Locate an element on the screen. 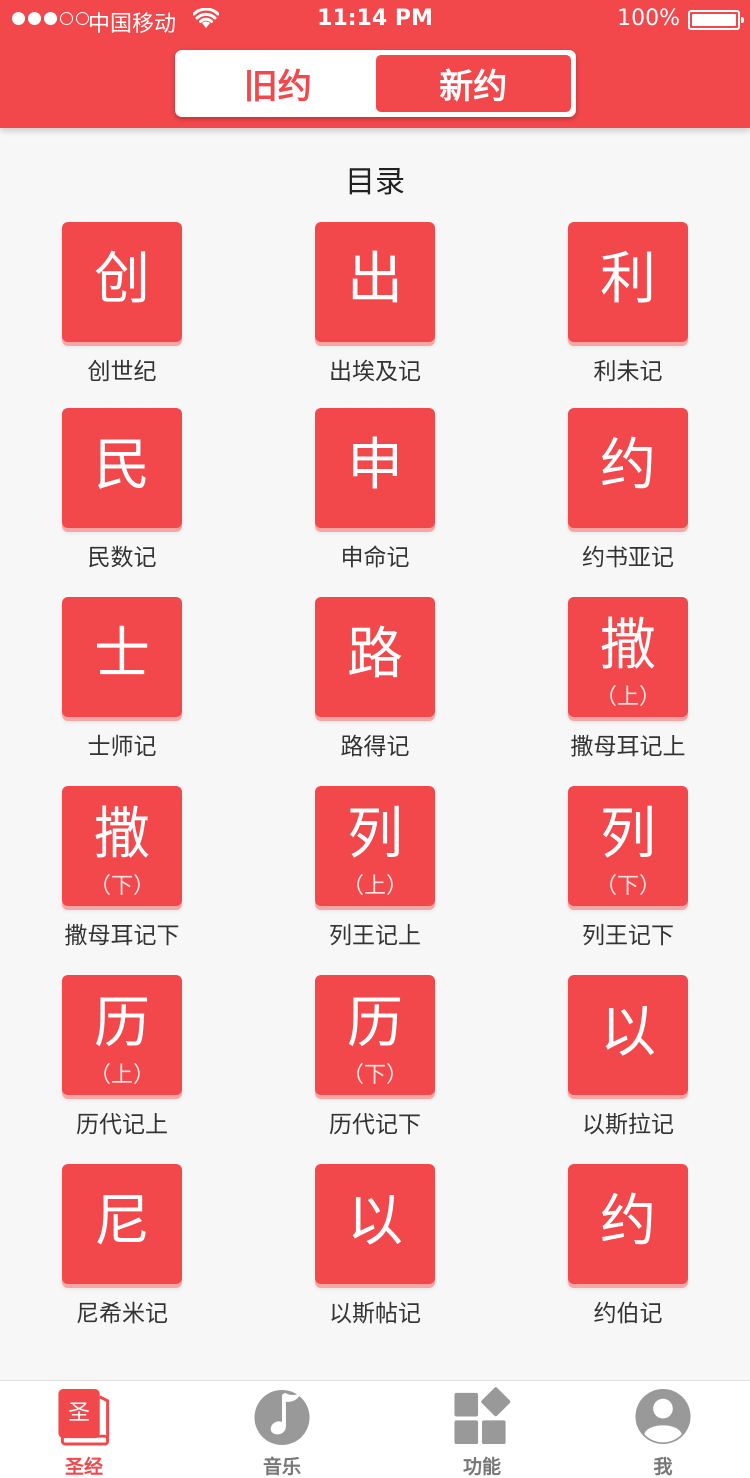 This screenshot has width=750, height=1478. tab-music: 音乐 is located at coordinates (282, 1429).